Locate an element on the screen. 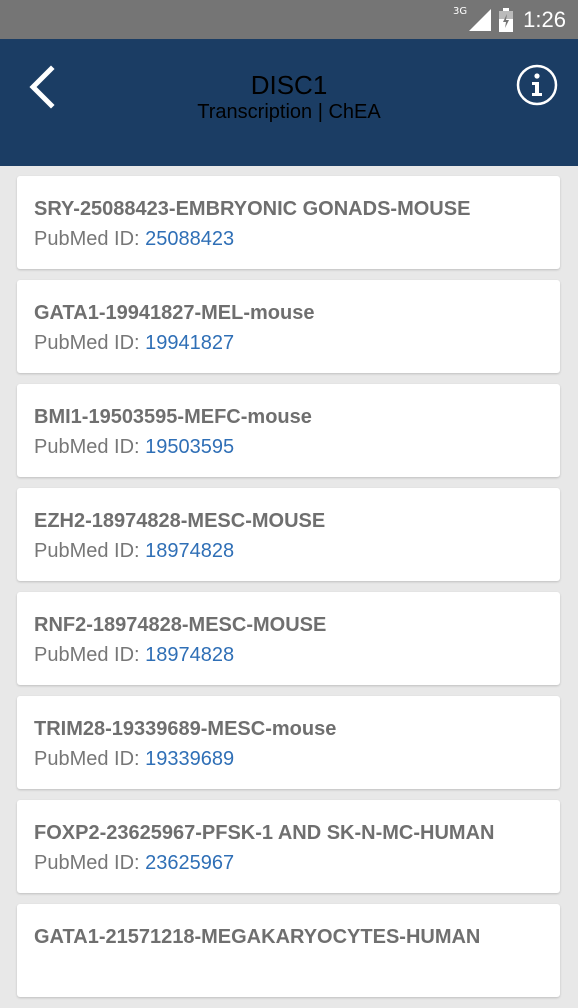 This screenshot has width=578, height=1008. item-title: BMI1-19503595-MEFC-mouse is located at coordinates (173, 417).